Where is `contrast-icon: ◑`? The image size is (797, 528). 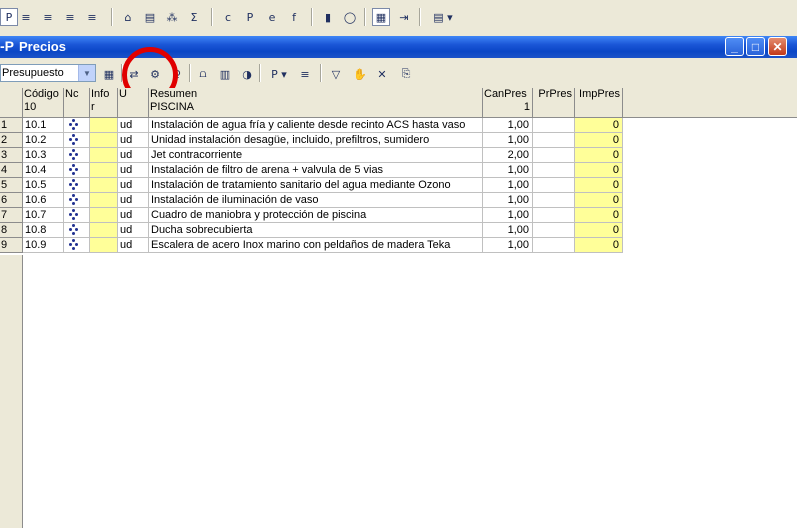
contrast-icon: ◑ is located at coordinates (247, 74).